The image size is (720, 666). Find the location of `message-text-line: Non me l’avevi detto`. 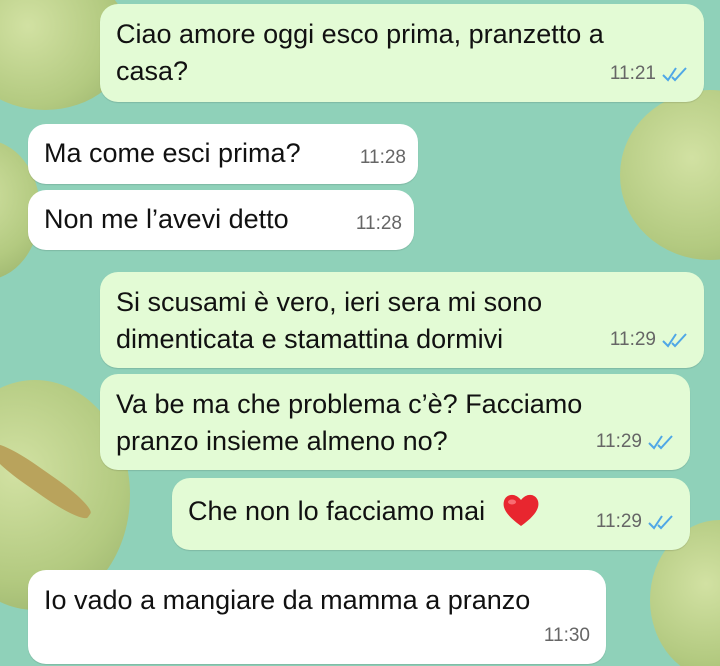

message-text-line: Non me l’avevi detto is located at coordinates (166, 219).